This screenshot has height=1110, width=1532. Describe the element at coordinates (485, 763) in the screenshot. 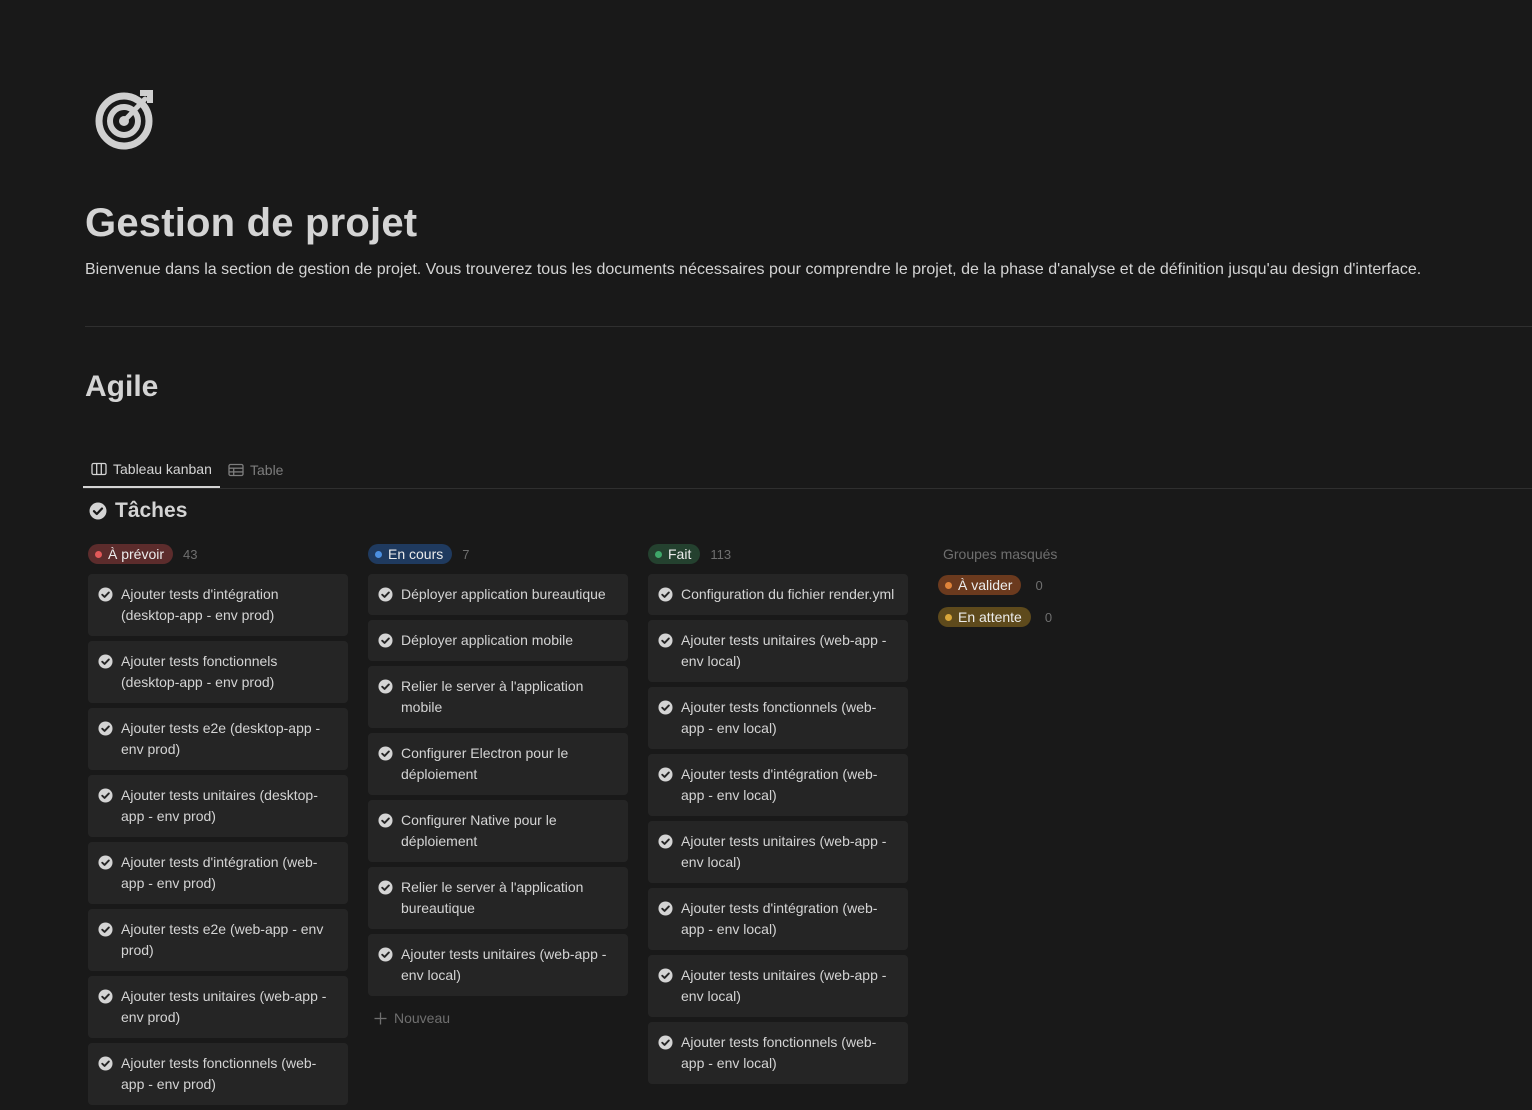

I see `task-title: Configurer Electron pour le déploiement` at that location.